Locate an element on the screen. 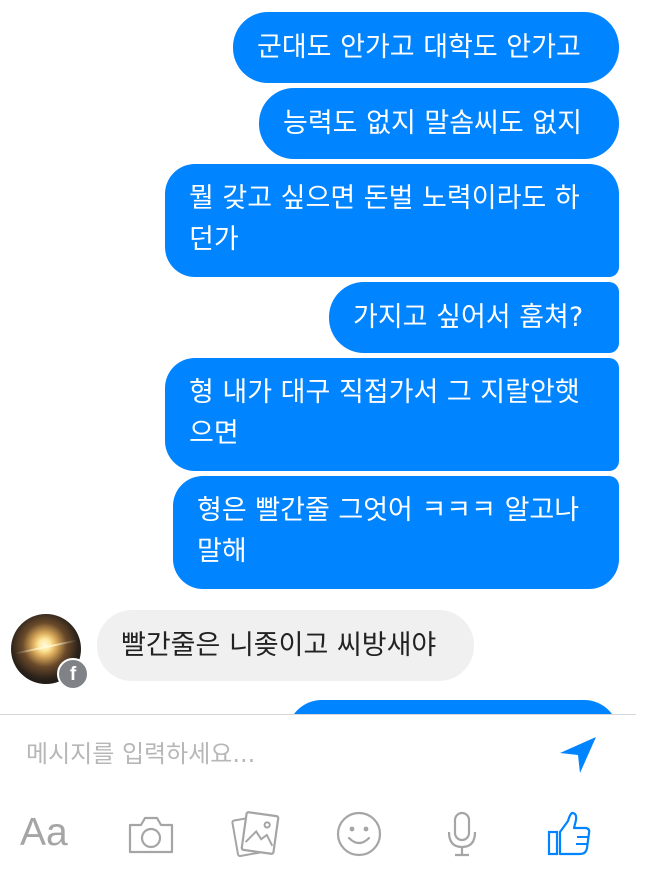 The width and height of the screenshot is (646, 873). microphone-button is located at coordinates (462, 834).